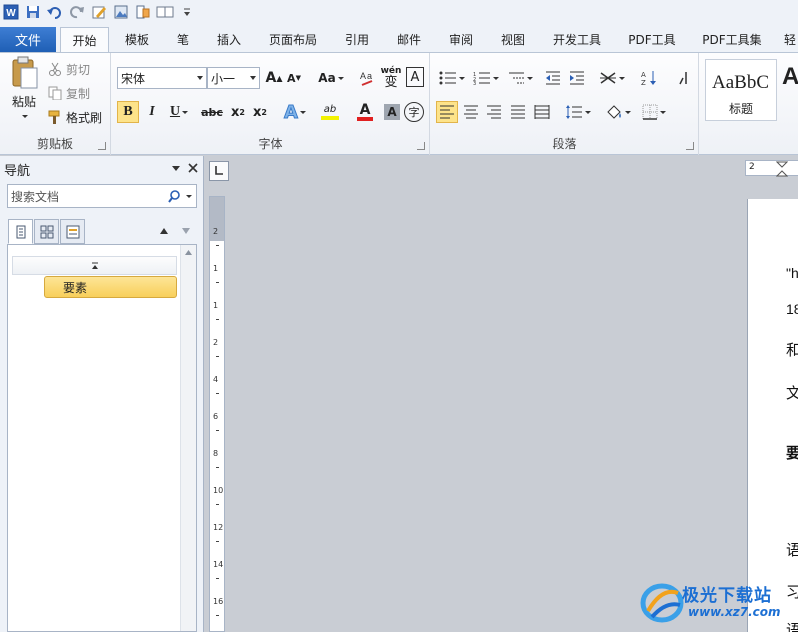 The width and height of the screenshot is (798, 632). I want to click on strikethrough-button: abc, so click(212, 112).